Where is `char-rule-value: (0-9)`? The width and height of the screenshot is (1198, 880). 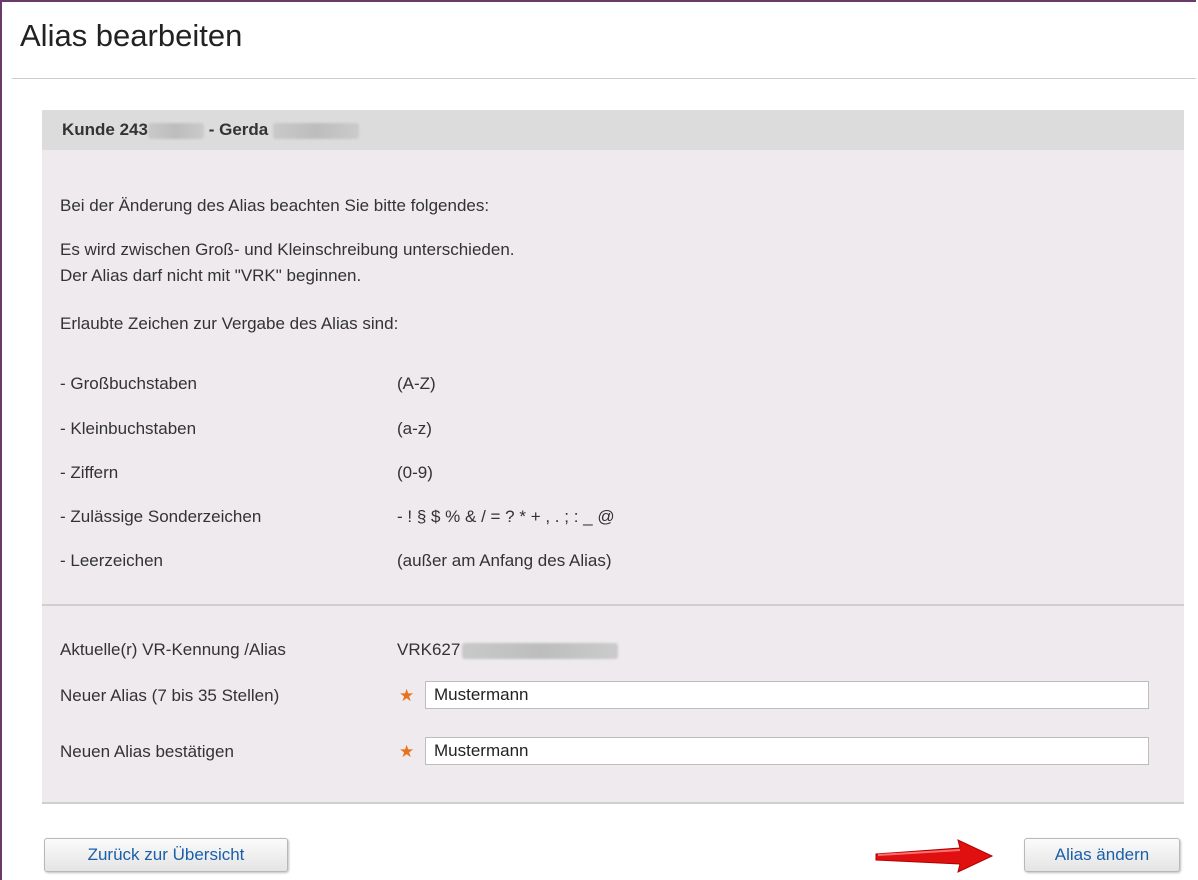
char-rule-value: (0-9) is located at coordinates (415, 472).